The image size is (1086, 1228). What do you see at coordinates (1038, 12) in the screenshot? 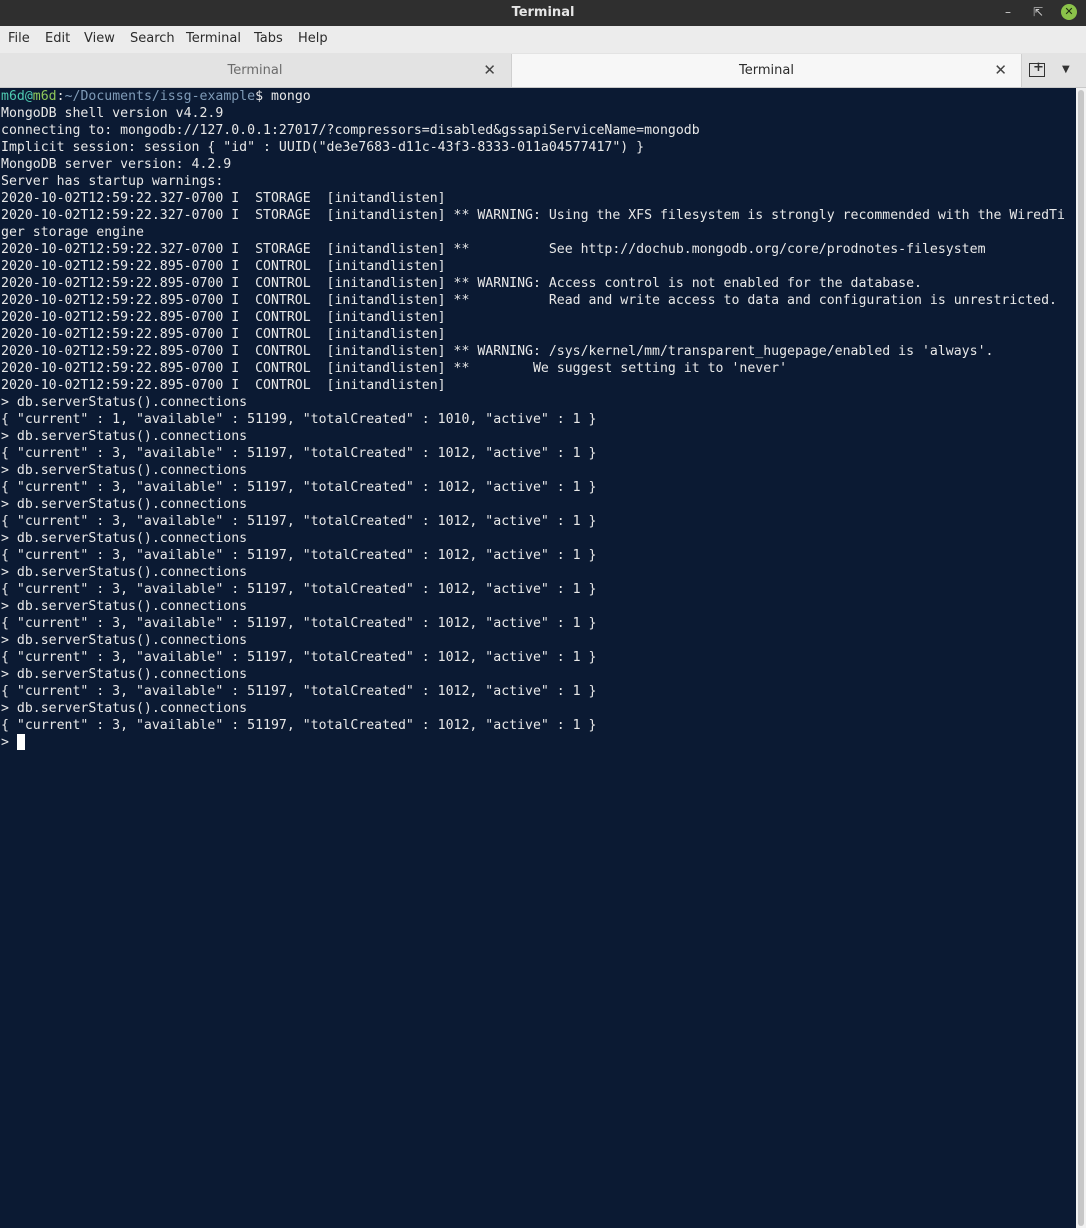
I see `maximize-icon: ⇱` at bounding box center [1038, 12].